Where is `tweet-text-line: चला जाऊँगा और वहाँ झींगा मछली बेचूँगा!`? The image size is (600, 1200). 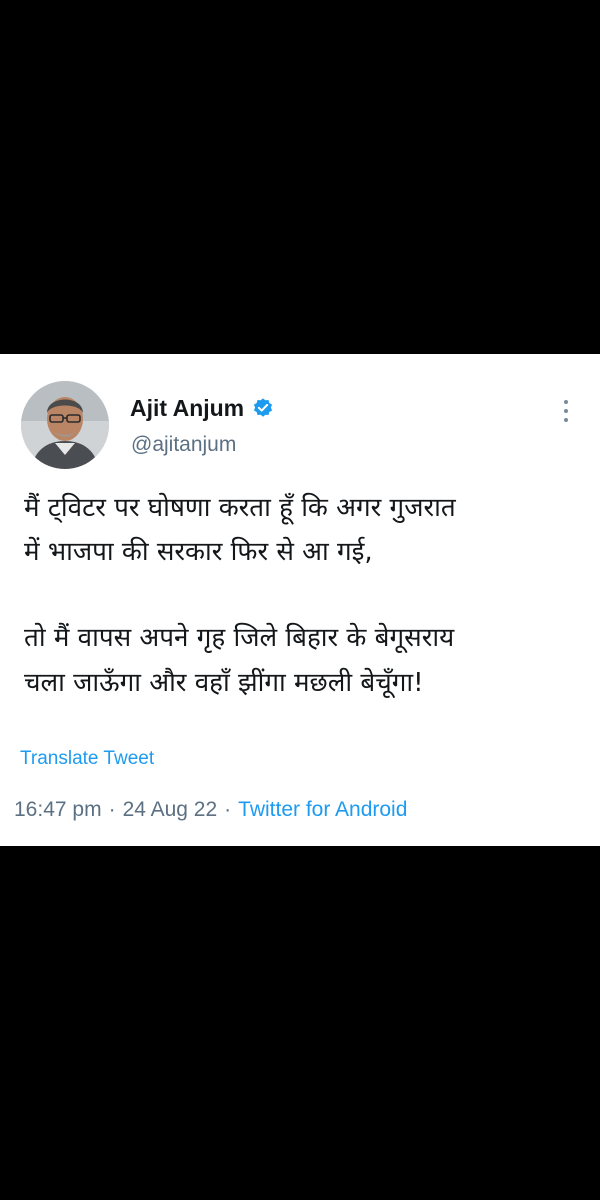 tweet-text-line: चला जाऊँगा और वहाँ झींगा मछली बेचूँगा! is located at coordinates (224, 683).